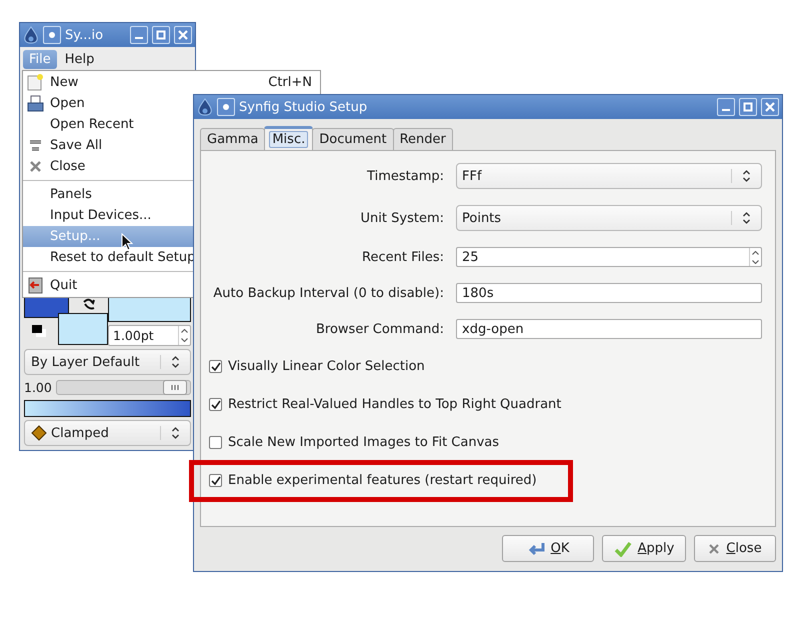 The width and height of the screenshot is (808, 620). I want to click on input-field: 25, so click(609, 257).